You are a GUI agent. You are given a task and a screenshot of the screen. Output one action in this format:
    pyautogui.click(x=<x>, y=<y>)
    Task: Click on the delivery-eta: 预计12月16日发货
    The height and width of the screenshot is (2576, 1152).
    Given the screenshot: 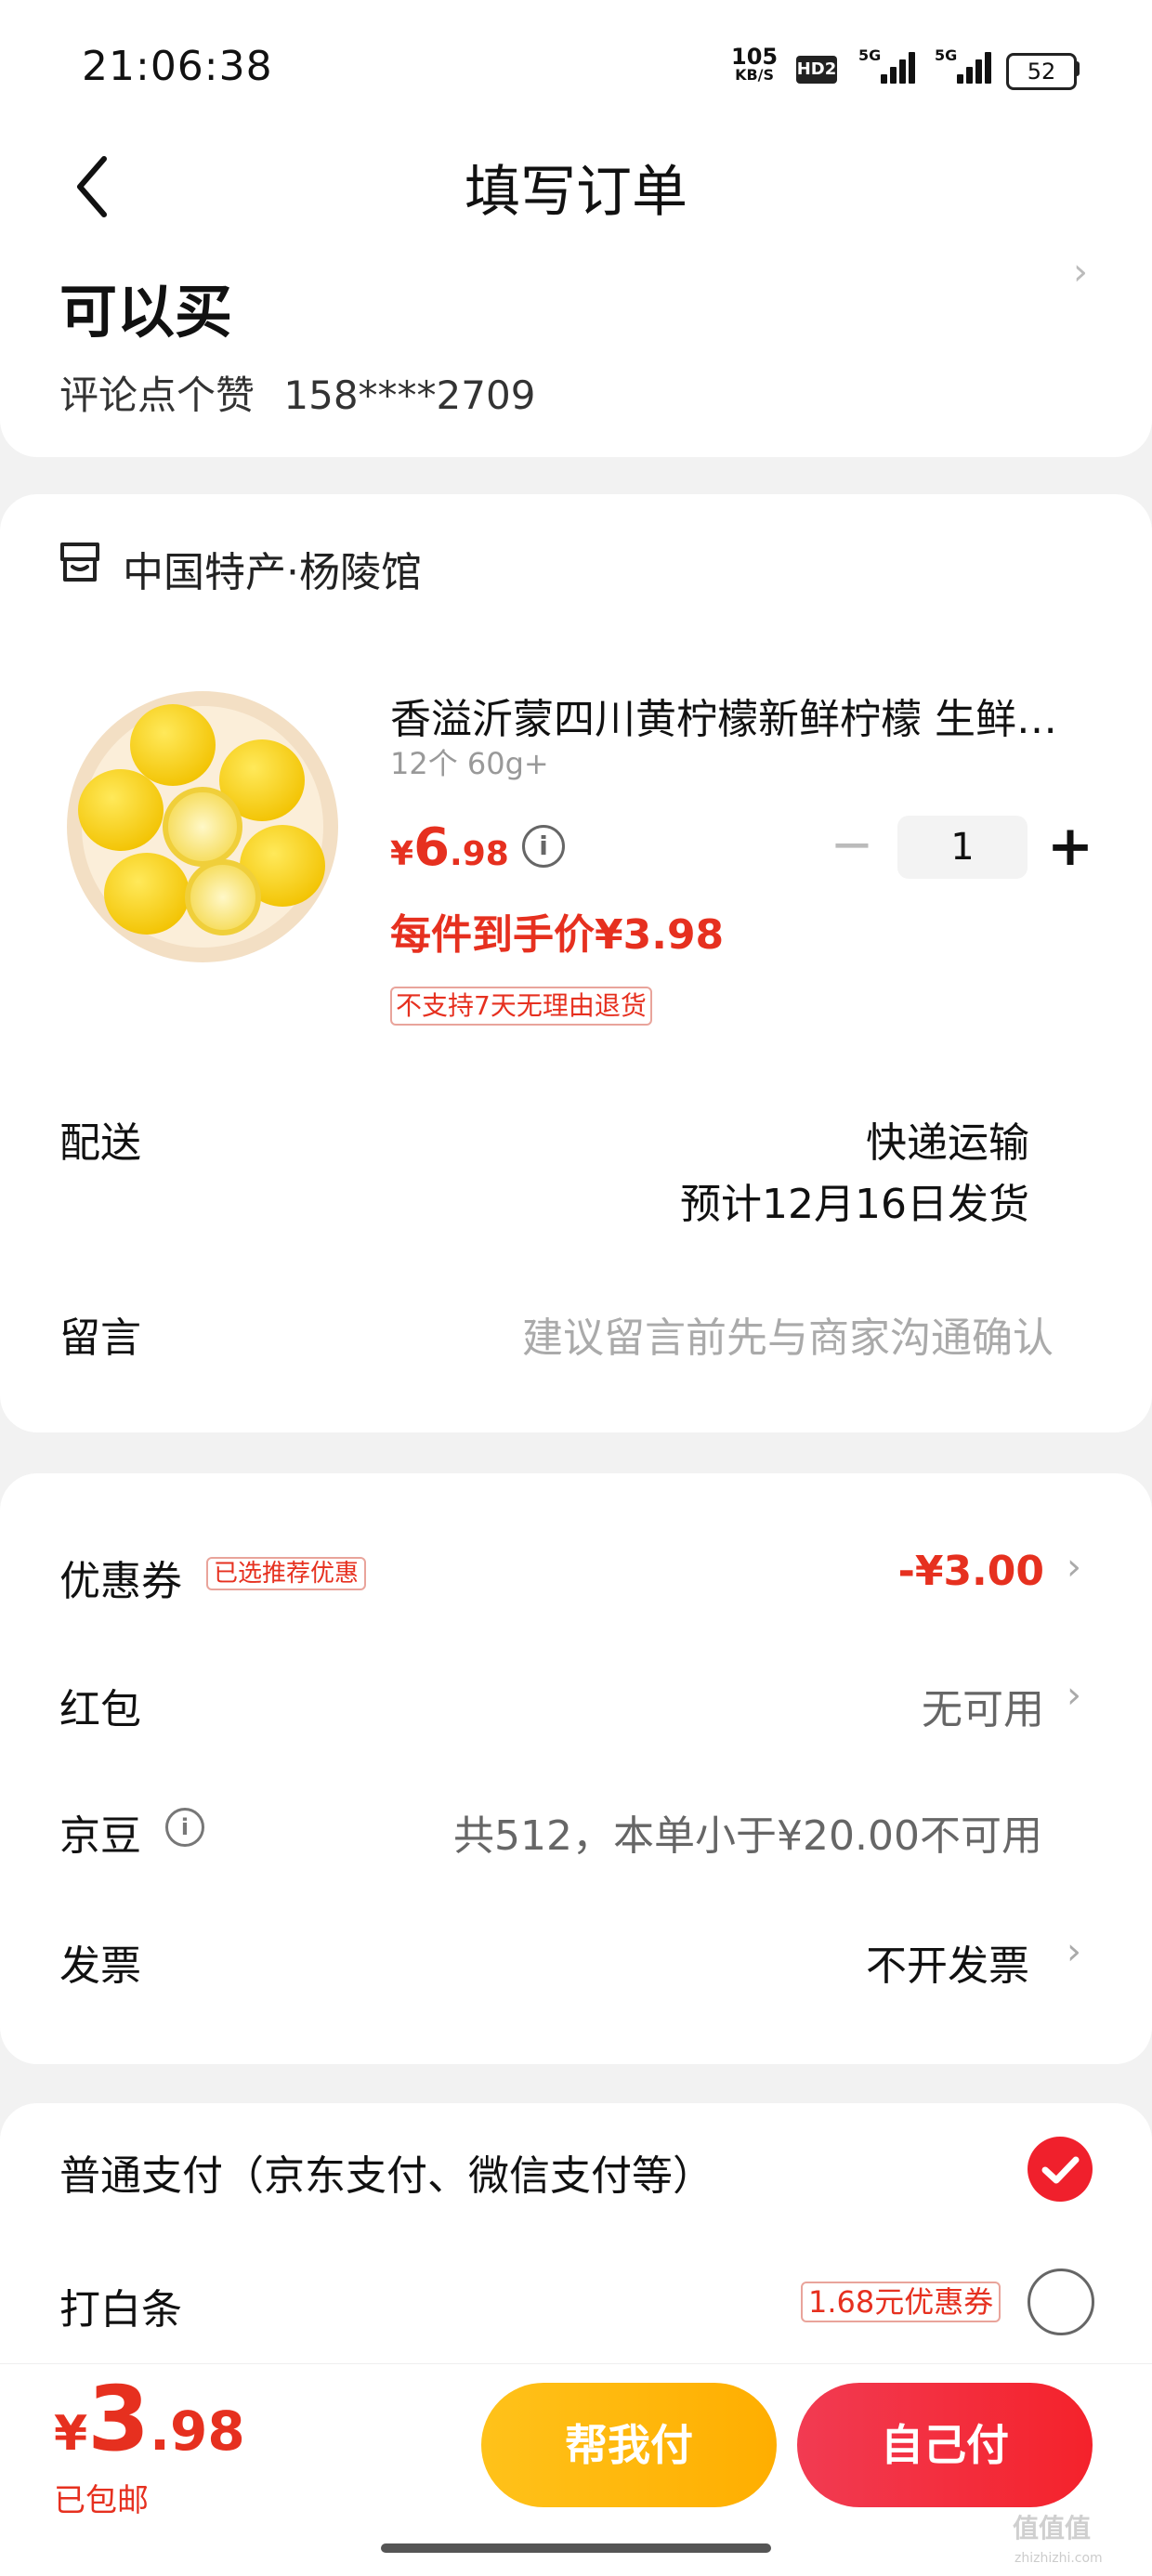 What is the action you would take?
    pyautogui.click(x=854, y=1205)
    